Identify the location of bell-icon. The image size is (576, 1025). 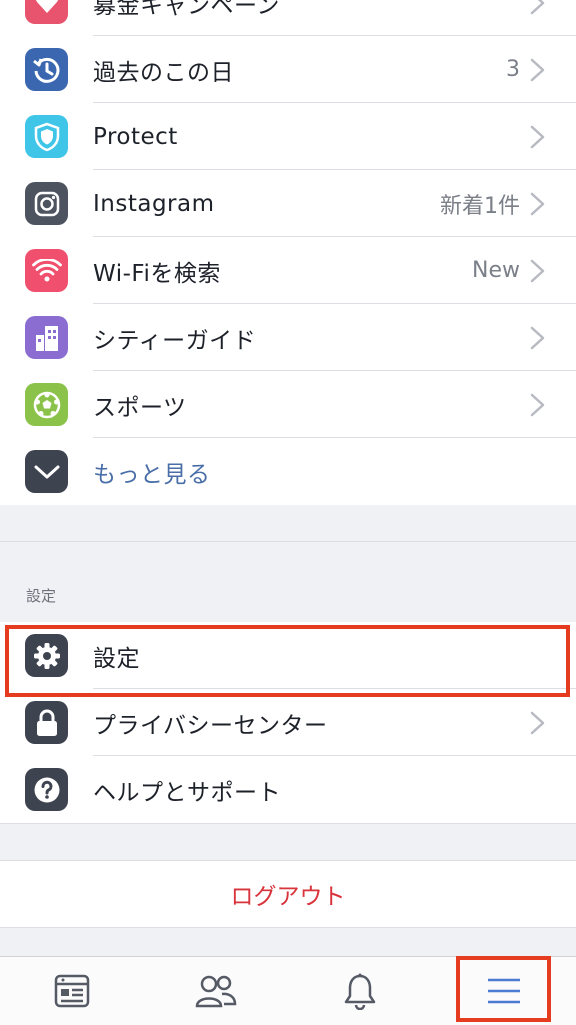
(360, 991).